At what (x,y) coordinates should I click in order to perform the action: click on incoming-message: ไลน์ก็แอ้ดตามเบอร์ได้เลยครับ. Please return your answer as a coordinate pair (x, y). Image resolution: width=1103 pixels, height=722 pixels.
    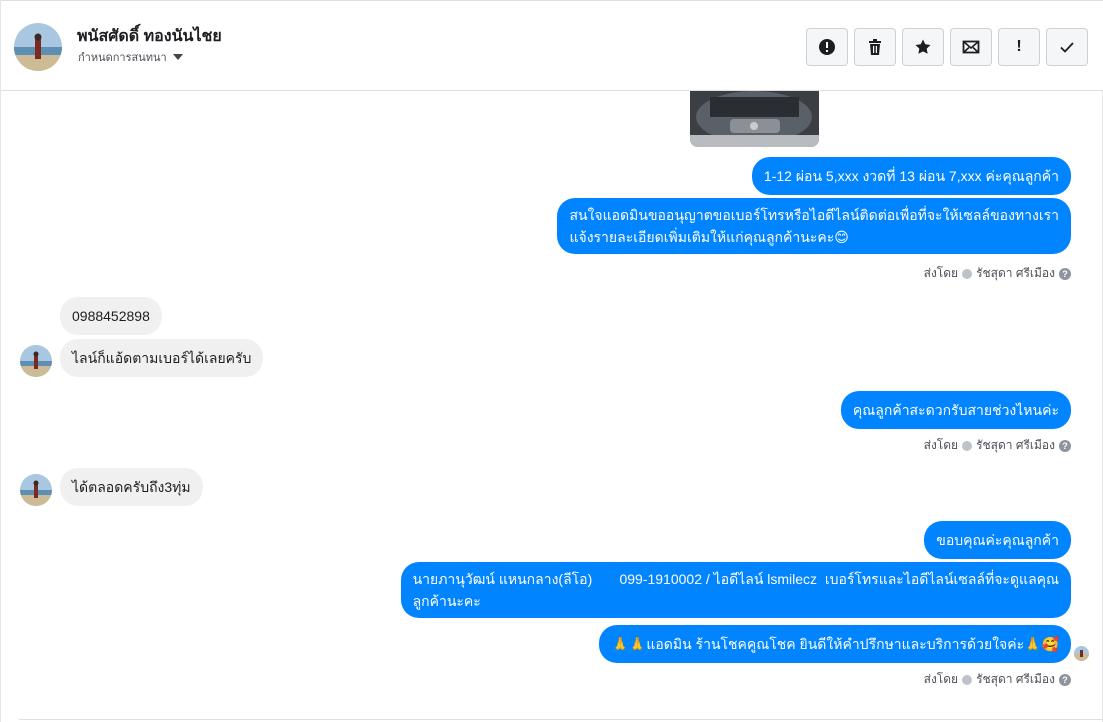
    Looking at the image, I should click on (162, 358).